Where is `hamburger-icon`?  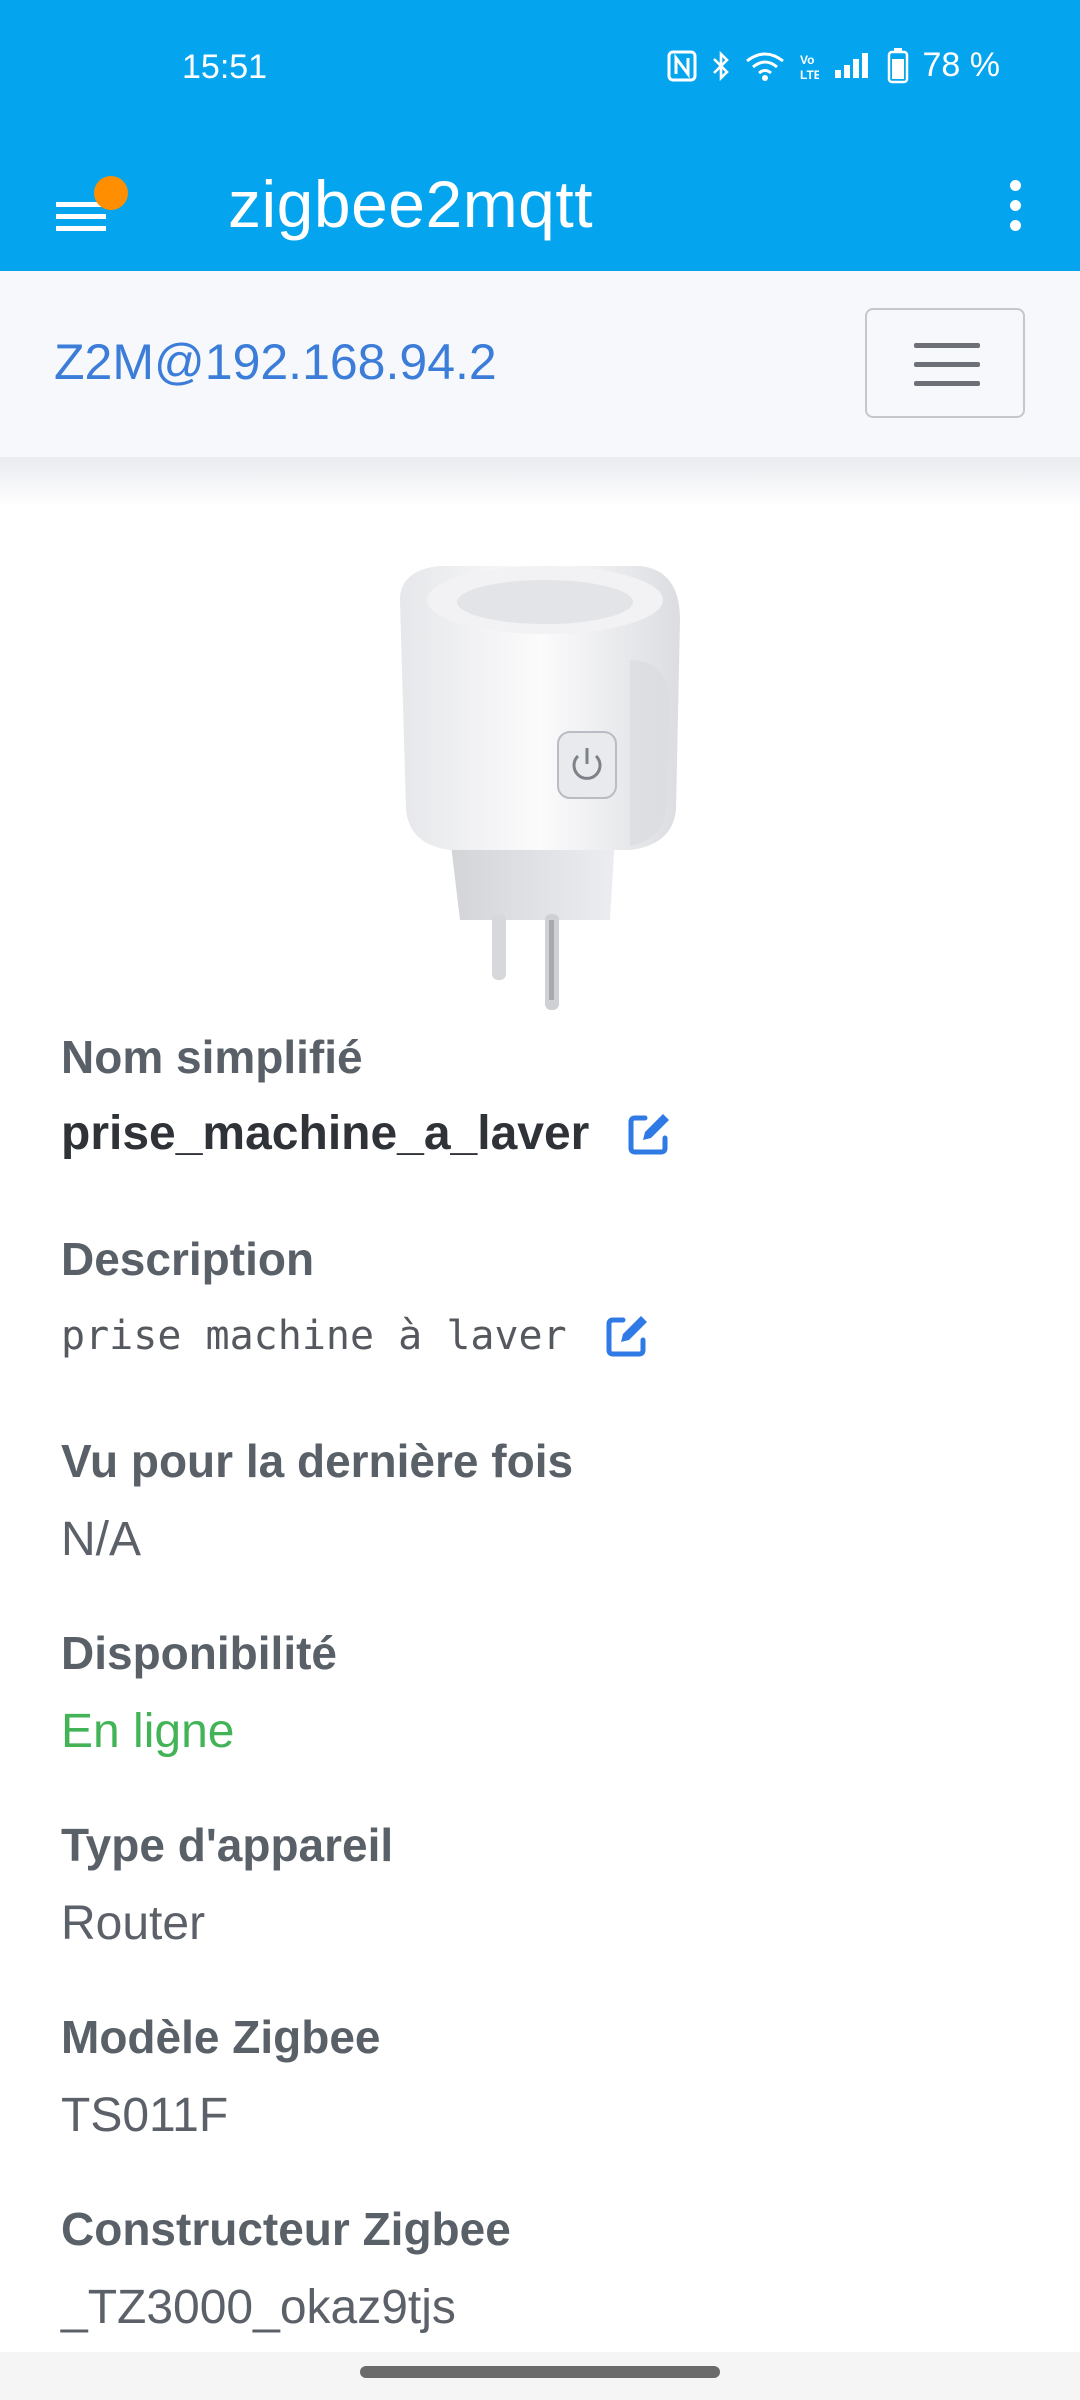
hamburger-icon is located at coordinates (947, 345).